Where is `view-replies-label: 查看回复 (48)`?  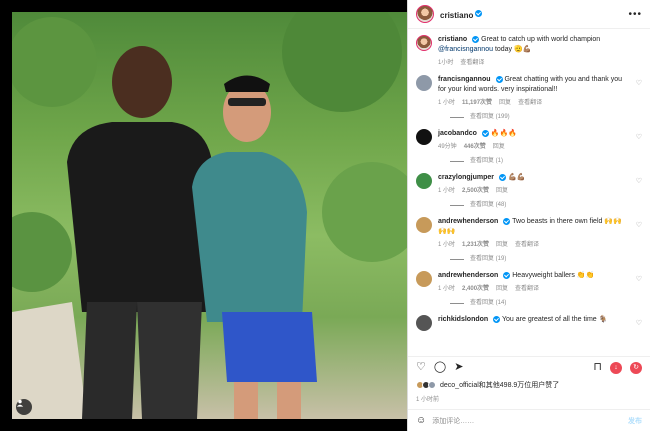 view-replies-label: 查看回复 (48) is located at coordinates (488, 205).